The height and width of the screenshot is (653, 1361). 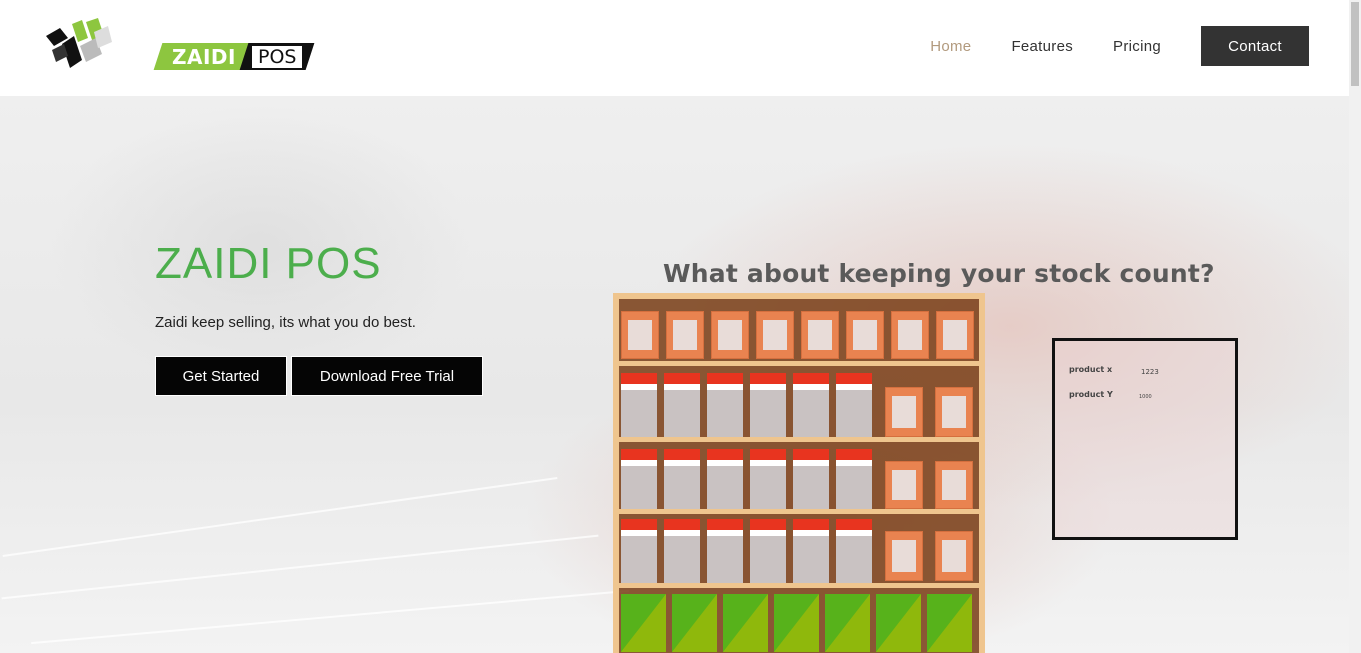 I want to click on main-nav: Home Features Pricing Contact, so click(x=1099, y=46).